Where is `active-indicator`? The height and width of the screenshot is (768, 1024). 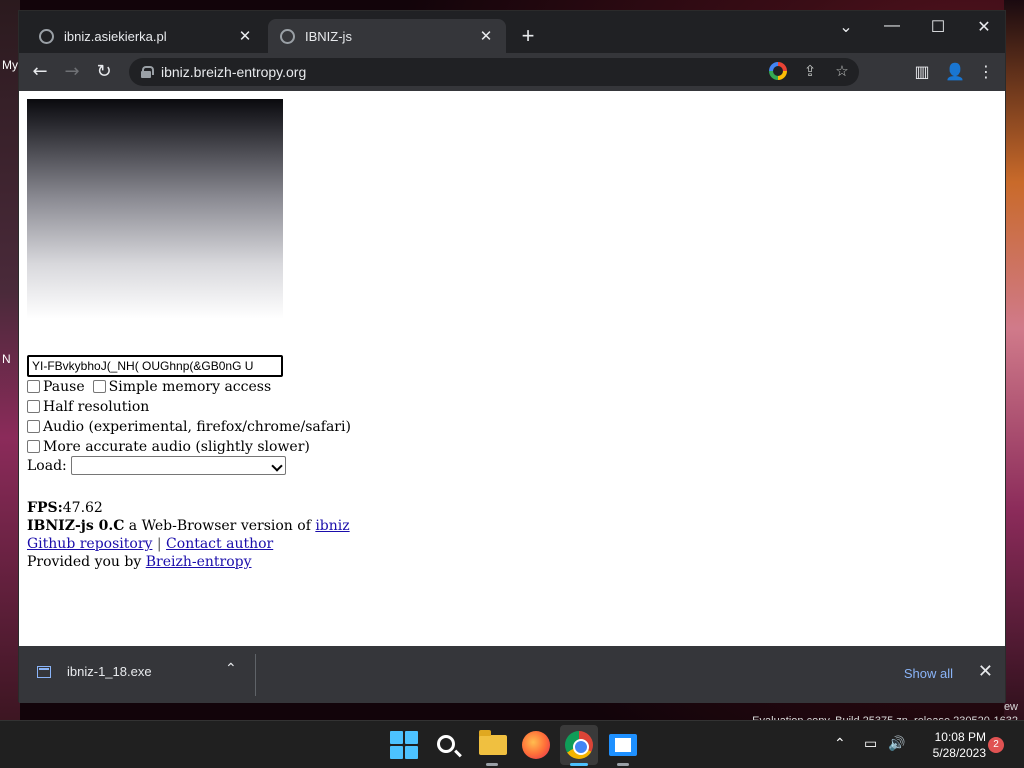
active-indicator is located at coordinates (579, 764).